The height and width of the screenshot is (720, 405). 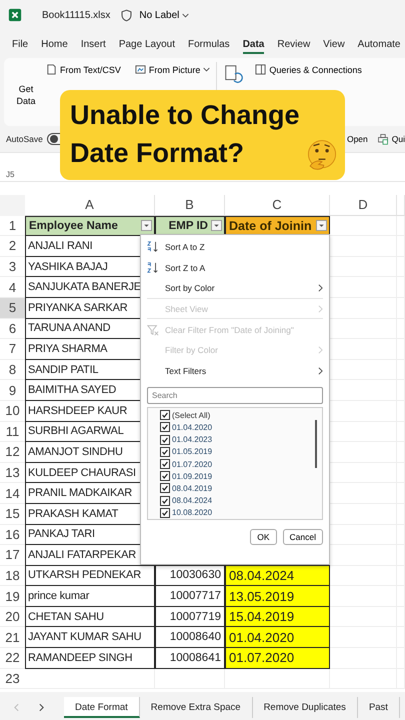 What do you see at coordinates (277, 658) in the screenshot?
I see `table-cell: 01.07.2020` at bounding box center [277, 658].